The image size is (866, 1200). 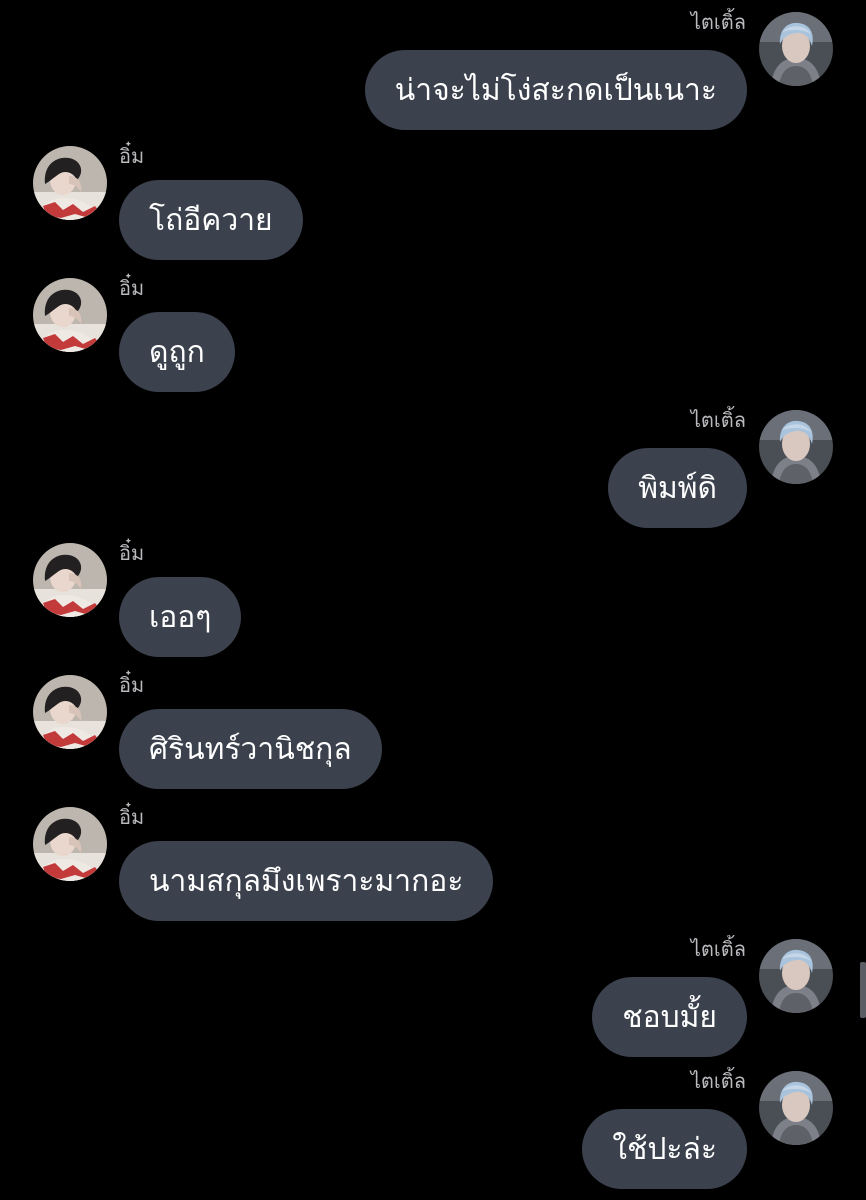 What do you see at coordinates (180, 617) in the screenshot?
I see `message-bubble-incoming: เออๆ` at bounding box center [180, 617].